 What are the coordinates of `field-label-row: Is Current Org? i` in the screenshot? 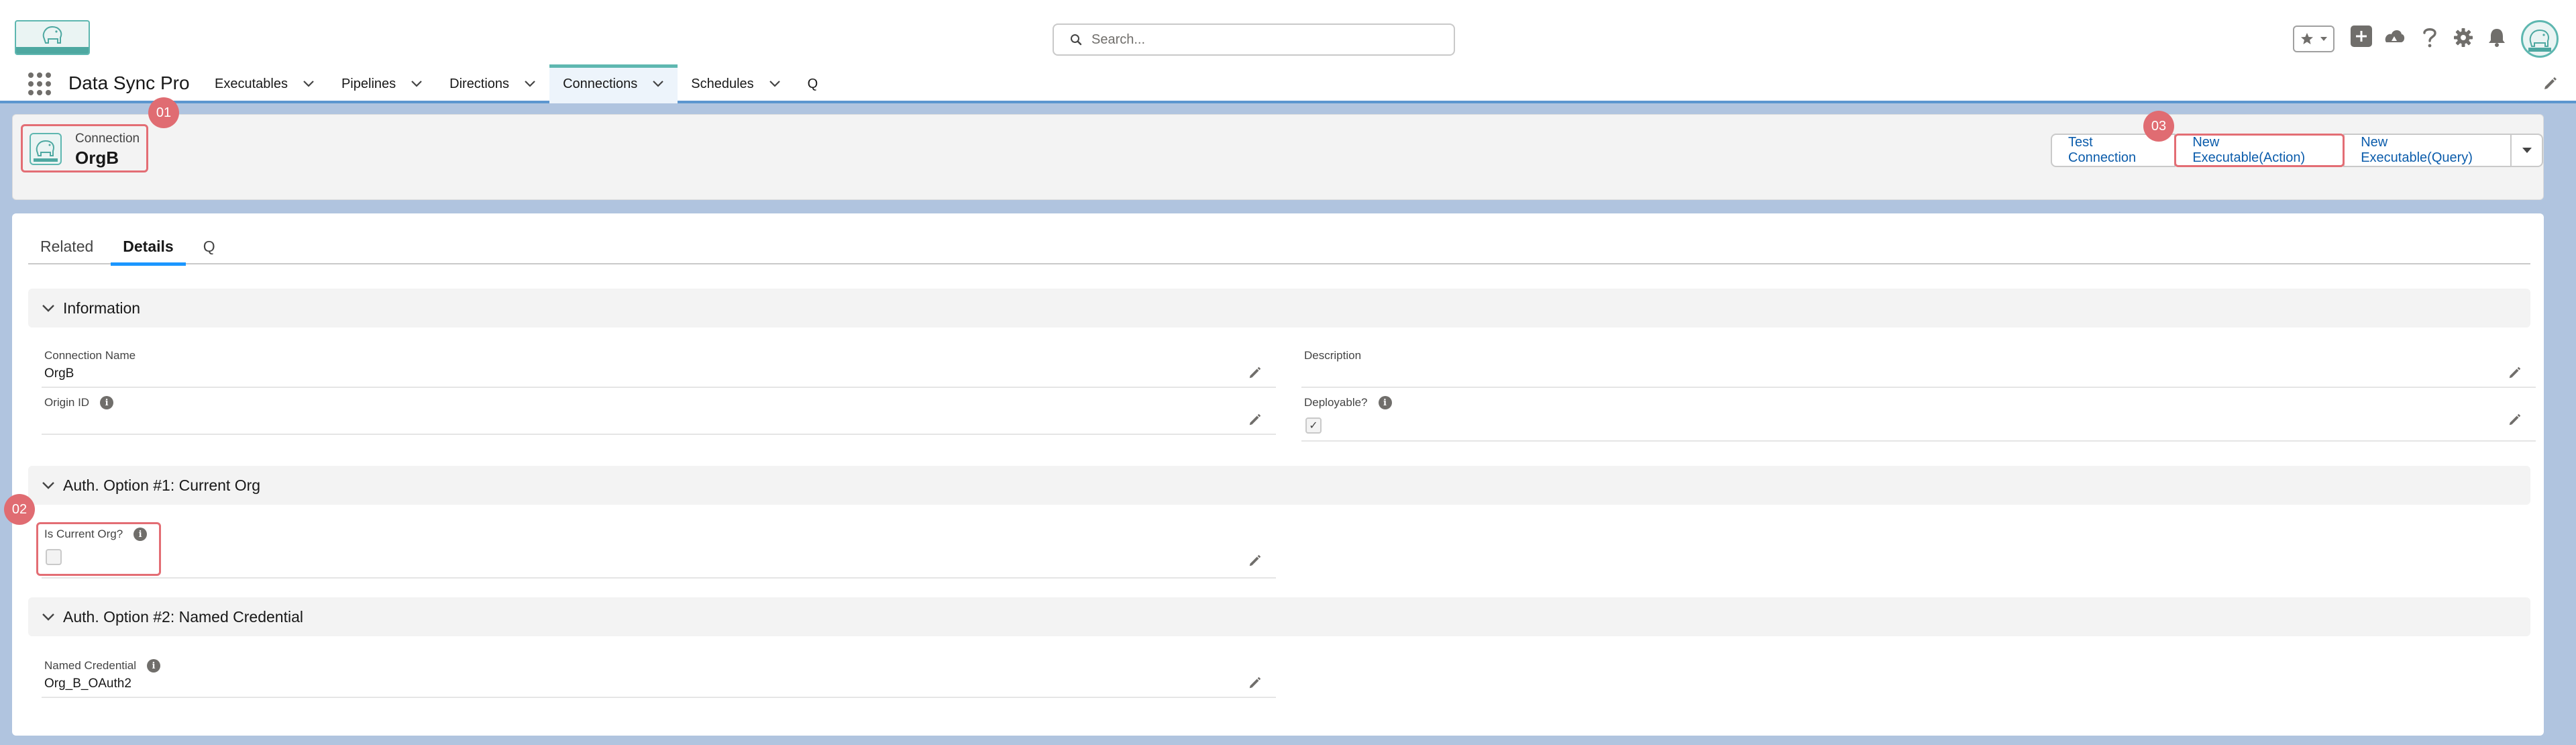 It's located at (96, 535).